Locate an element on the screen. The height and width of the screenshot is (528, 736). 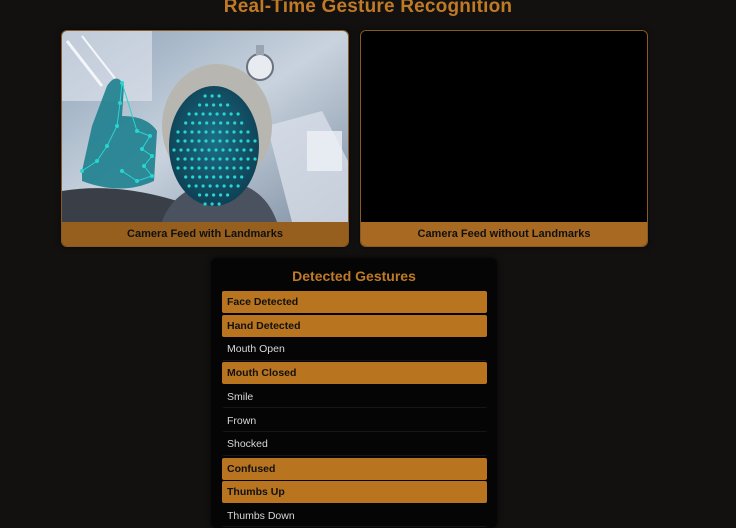
page-title: Real-Time Gesture Recognition is located at coordinates (368, 8).